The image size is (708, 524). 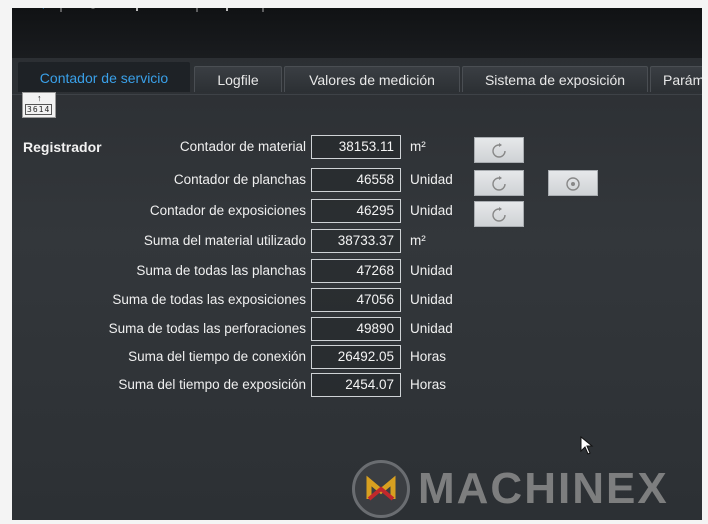 I want to click on row-label: Suma de todas las perforaciones, so click(x=207, y=328).